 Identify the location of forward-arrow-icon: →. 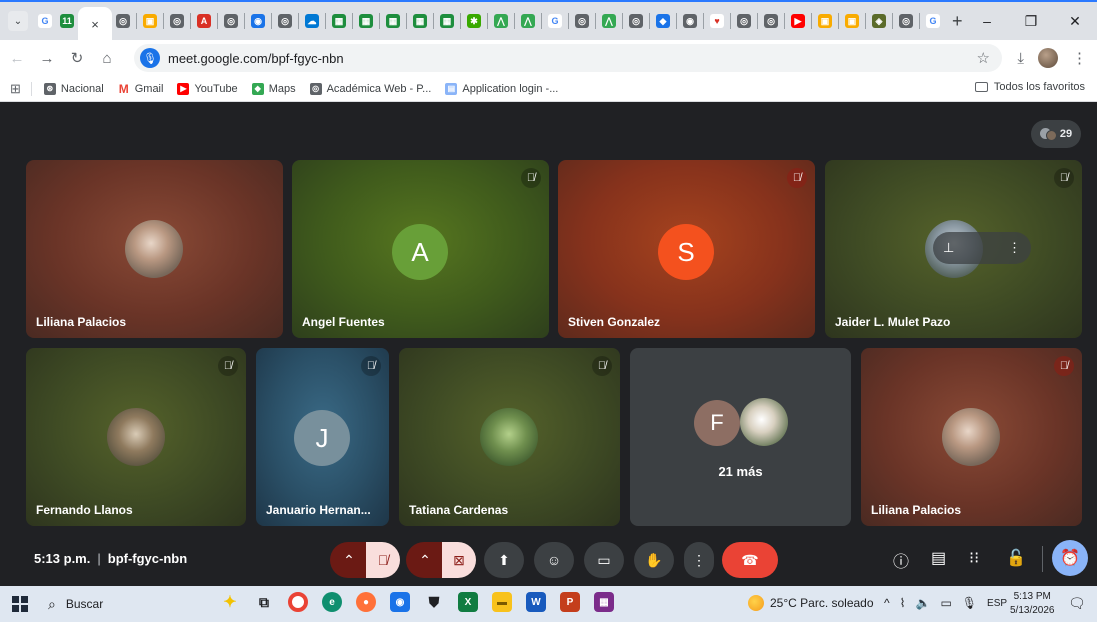
(47, 58).